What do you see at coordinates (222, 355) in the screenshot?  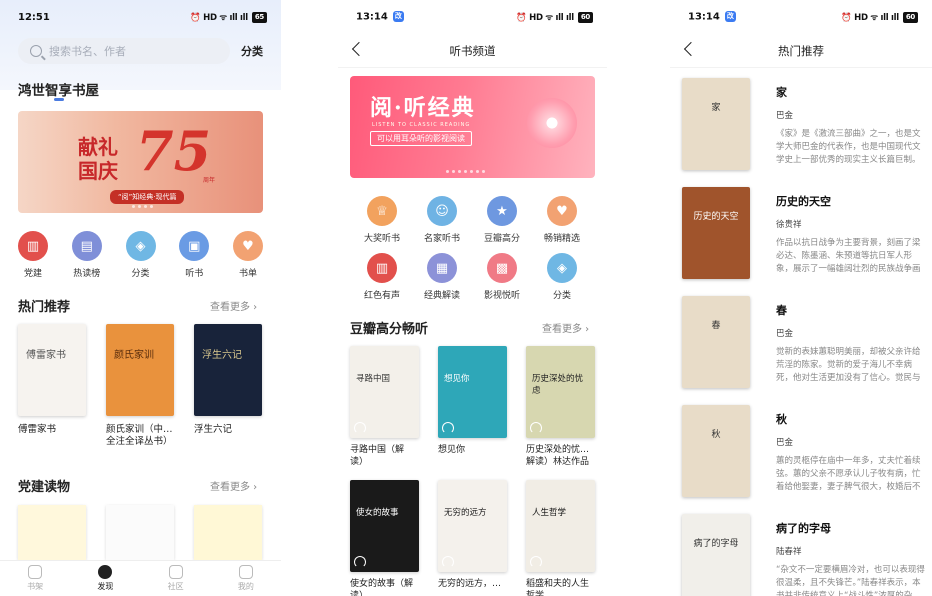 I see `cover-title: 浮生六记` at bounding box center [222, 355].